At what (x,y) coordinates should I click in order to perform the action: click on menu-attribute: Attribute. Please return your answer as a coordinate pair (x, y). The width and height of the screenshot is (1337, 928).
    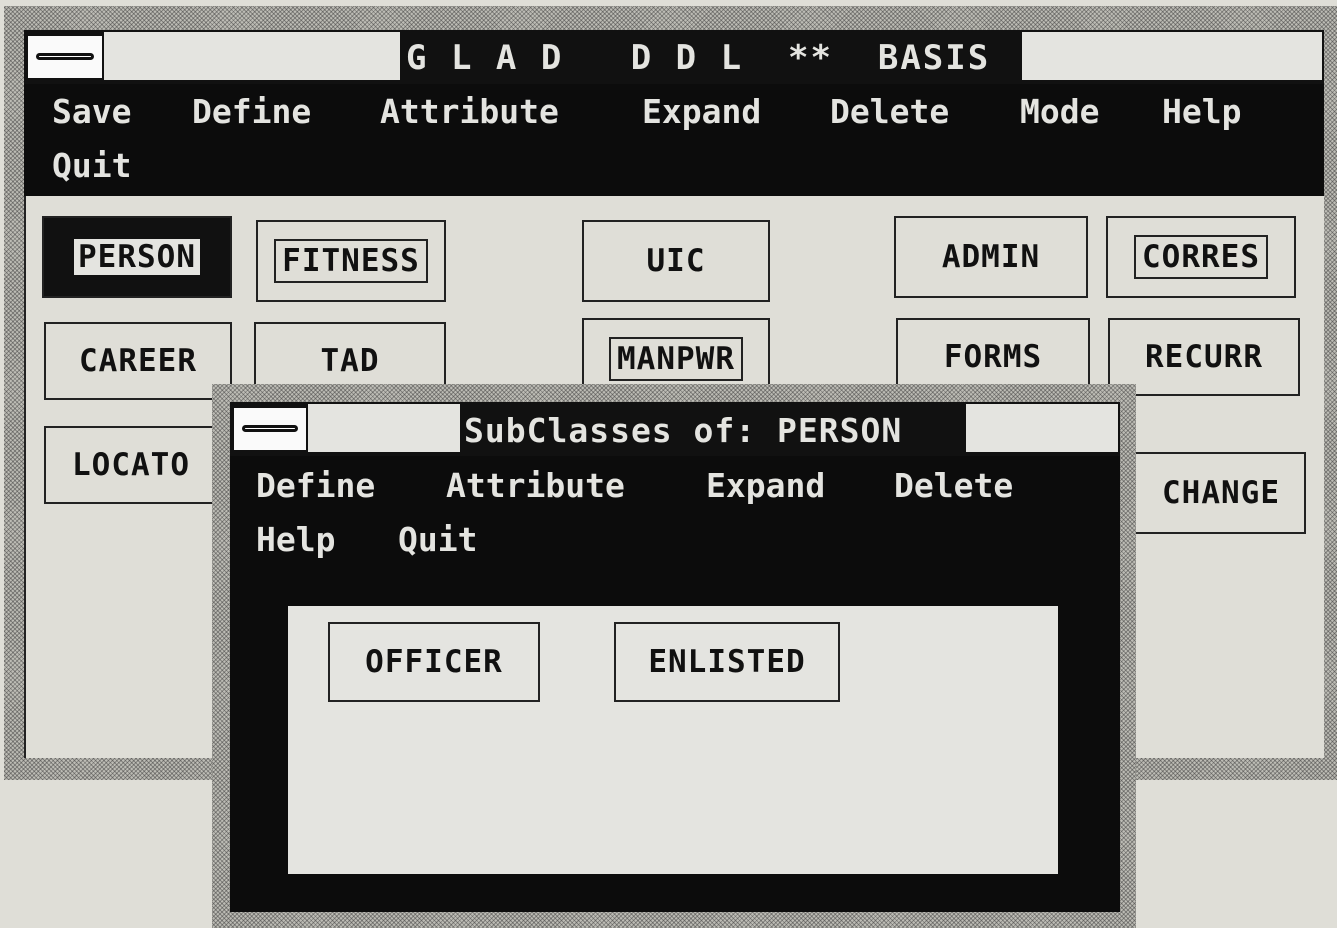
    Looking at the image, I should click on (469, 112).